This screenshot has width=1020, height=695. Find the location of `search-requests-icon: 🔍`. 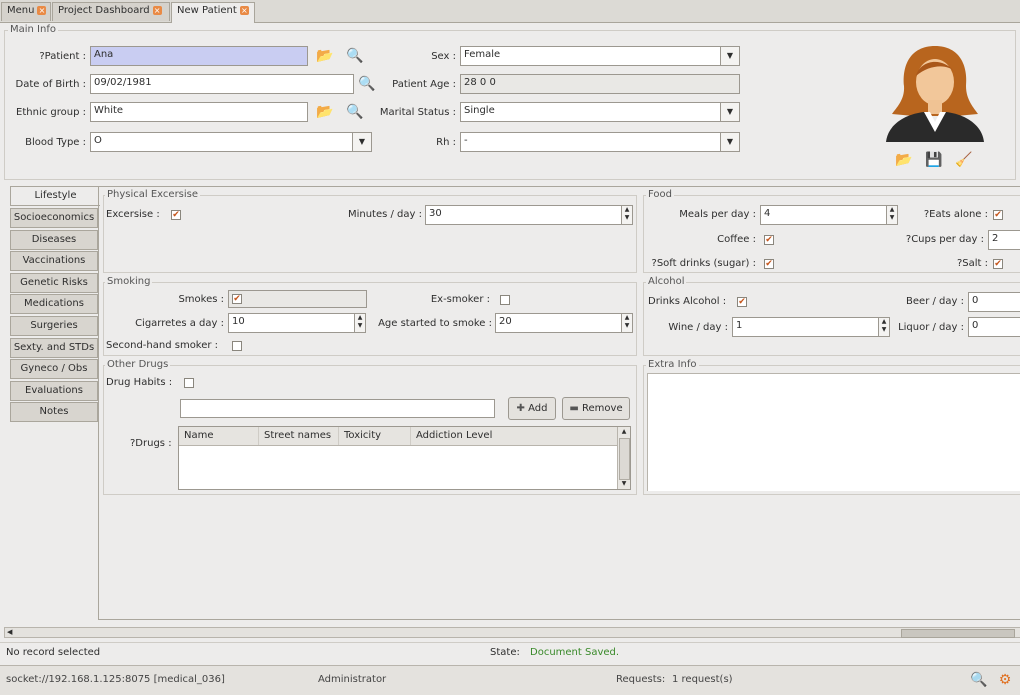

search-requests-icon: 🔍 is located at coordinates (979, 680).